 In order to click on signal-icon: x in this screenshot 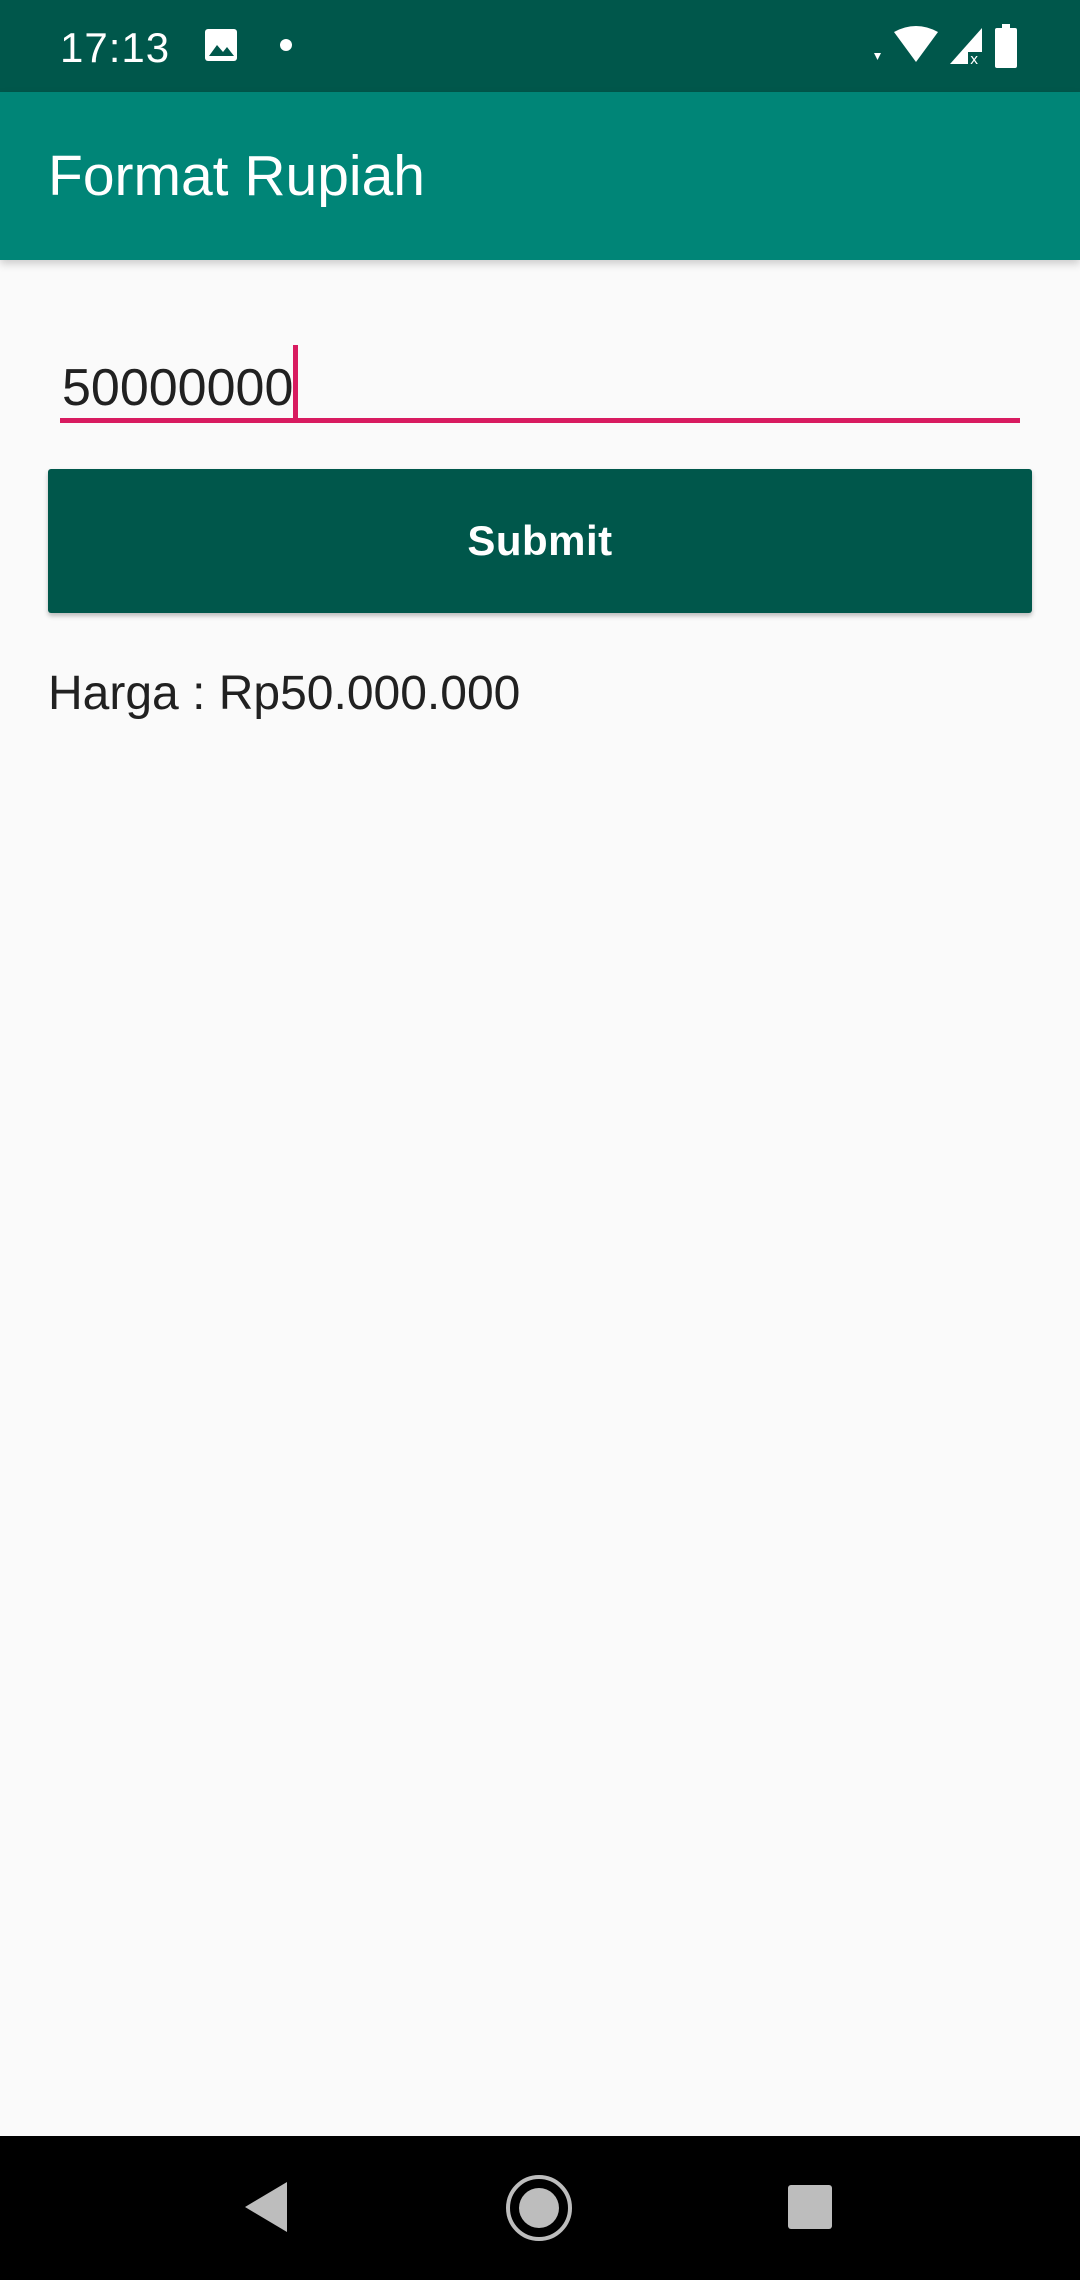, I will do `click(966, 47)`.